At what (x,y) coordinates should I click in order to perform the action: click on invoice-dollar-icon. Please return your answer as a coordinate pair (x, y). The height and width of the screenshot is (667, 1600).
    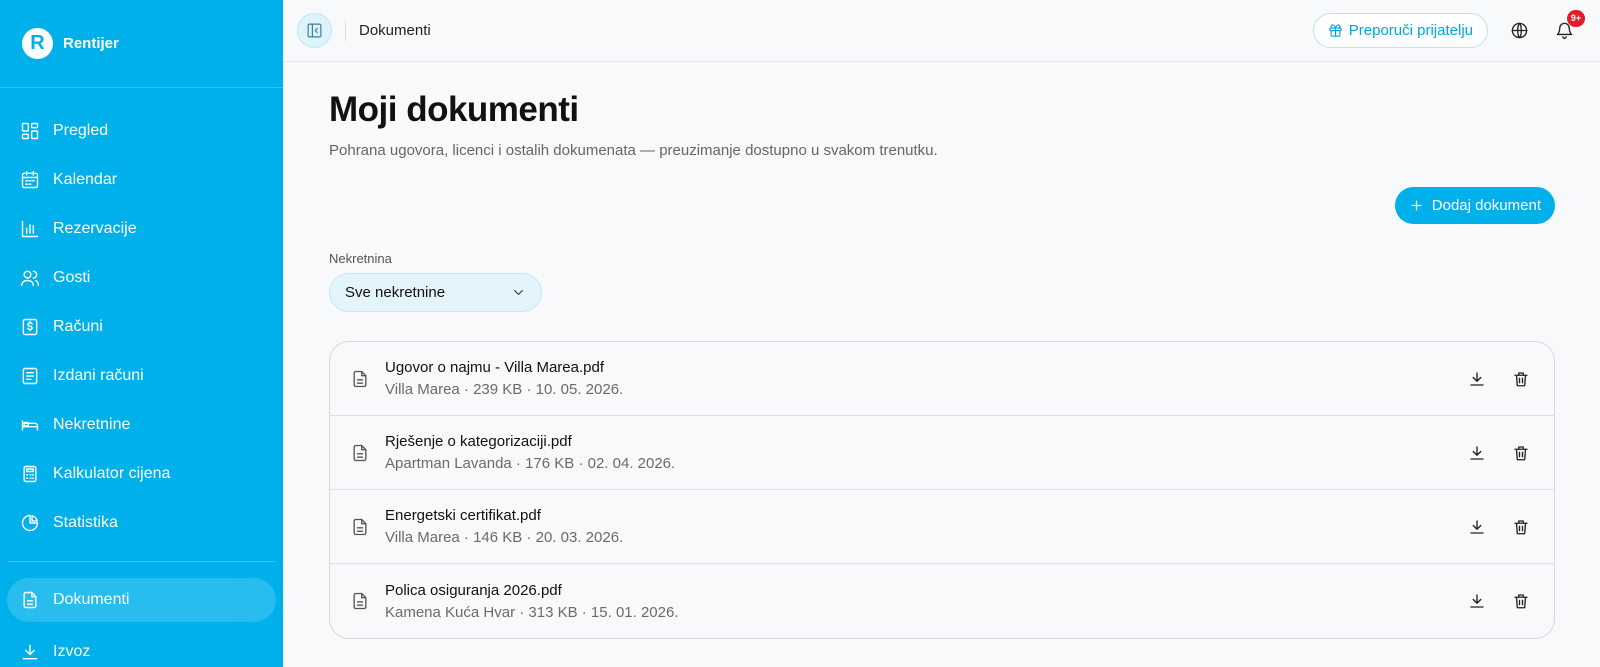
    Looking at the image, I should click on (30, 327).